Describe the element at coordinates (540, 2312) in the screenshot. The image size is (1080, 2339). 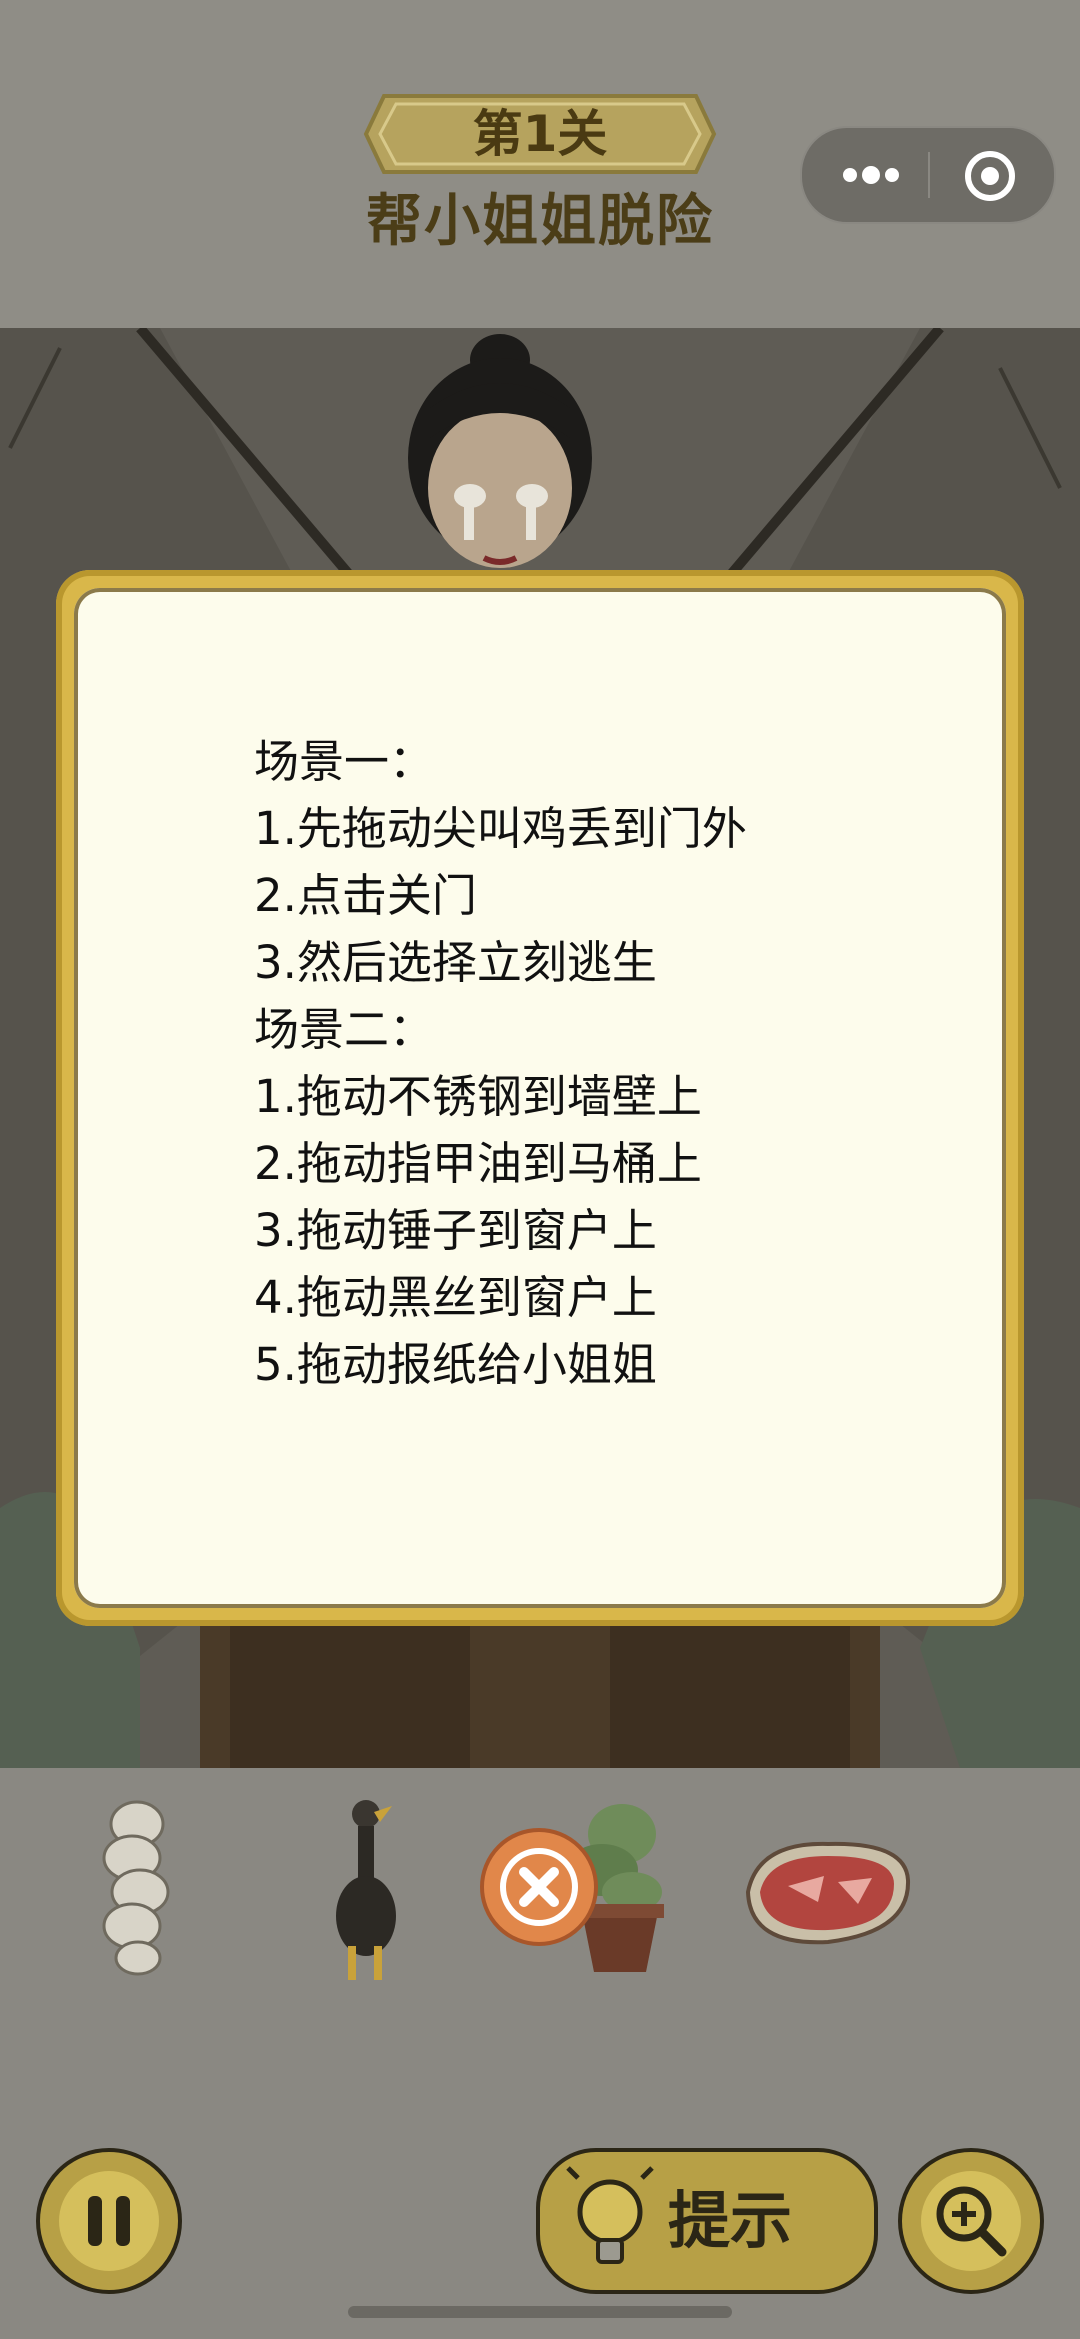
I see `home-indicator` at that location.